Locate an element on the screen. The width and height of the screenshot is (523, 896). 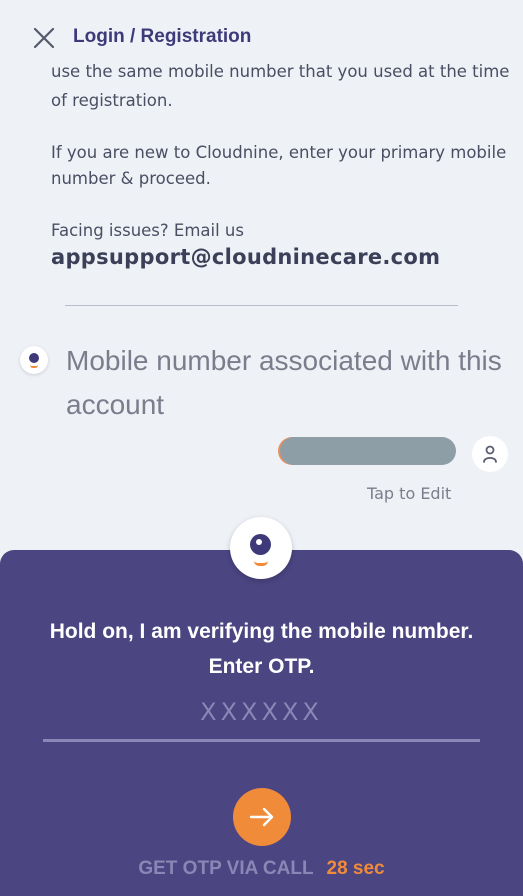
facing-issues-text: Facing issues? Email us is located at coordinates (147, 230).